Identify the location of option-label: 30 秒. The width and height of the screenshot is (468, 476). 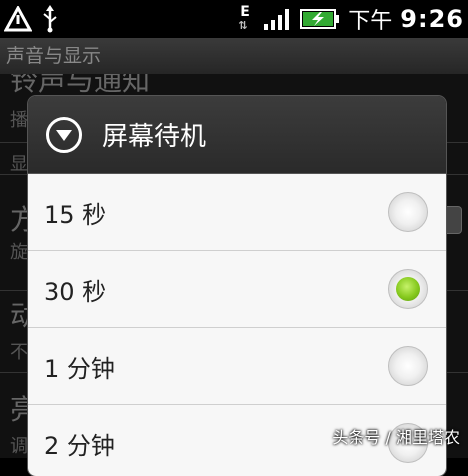
(75, 291).